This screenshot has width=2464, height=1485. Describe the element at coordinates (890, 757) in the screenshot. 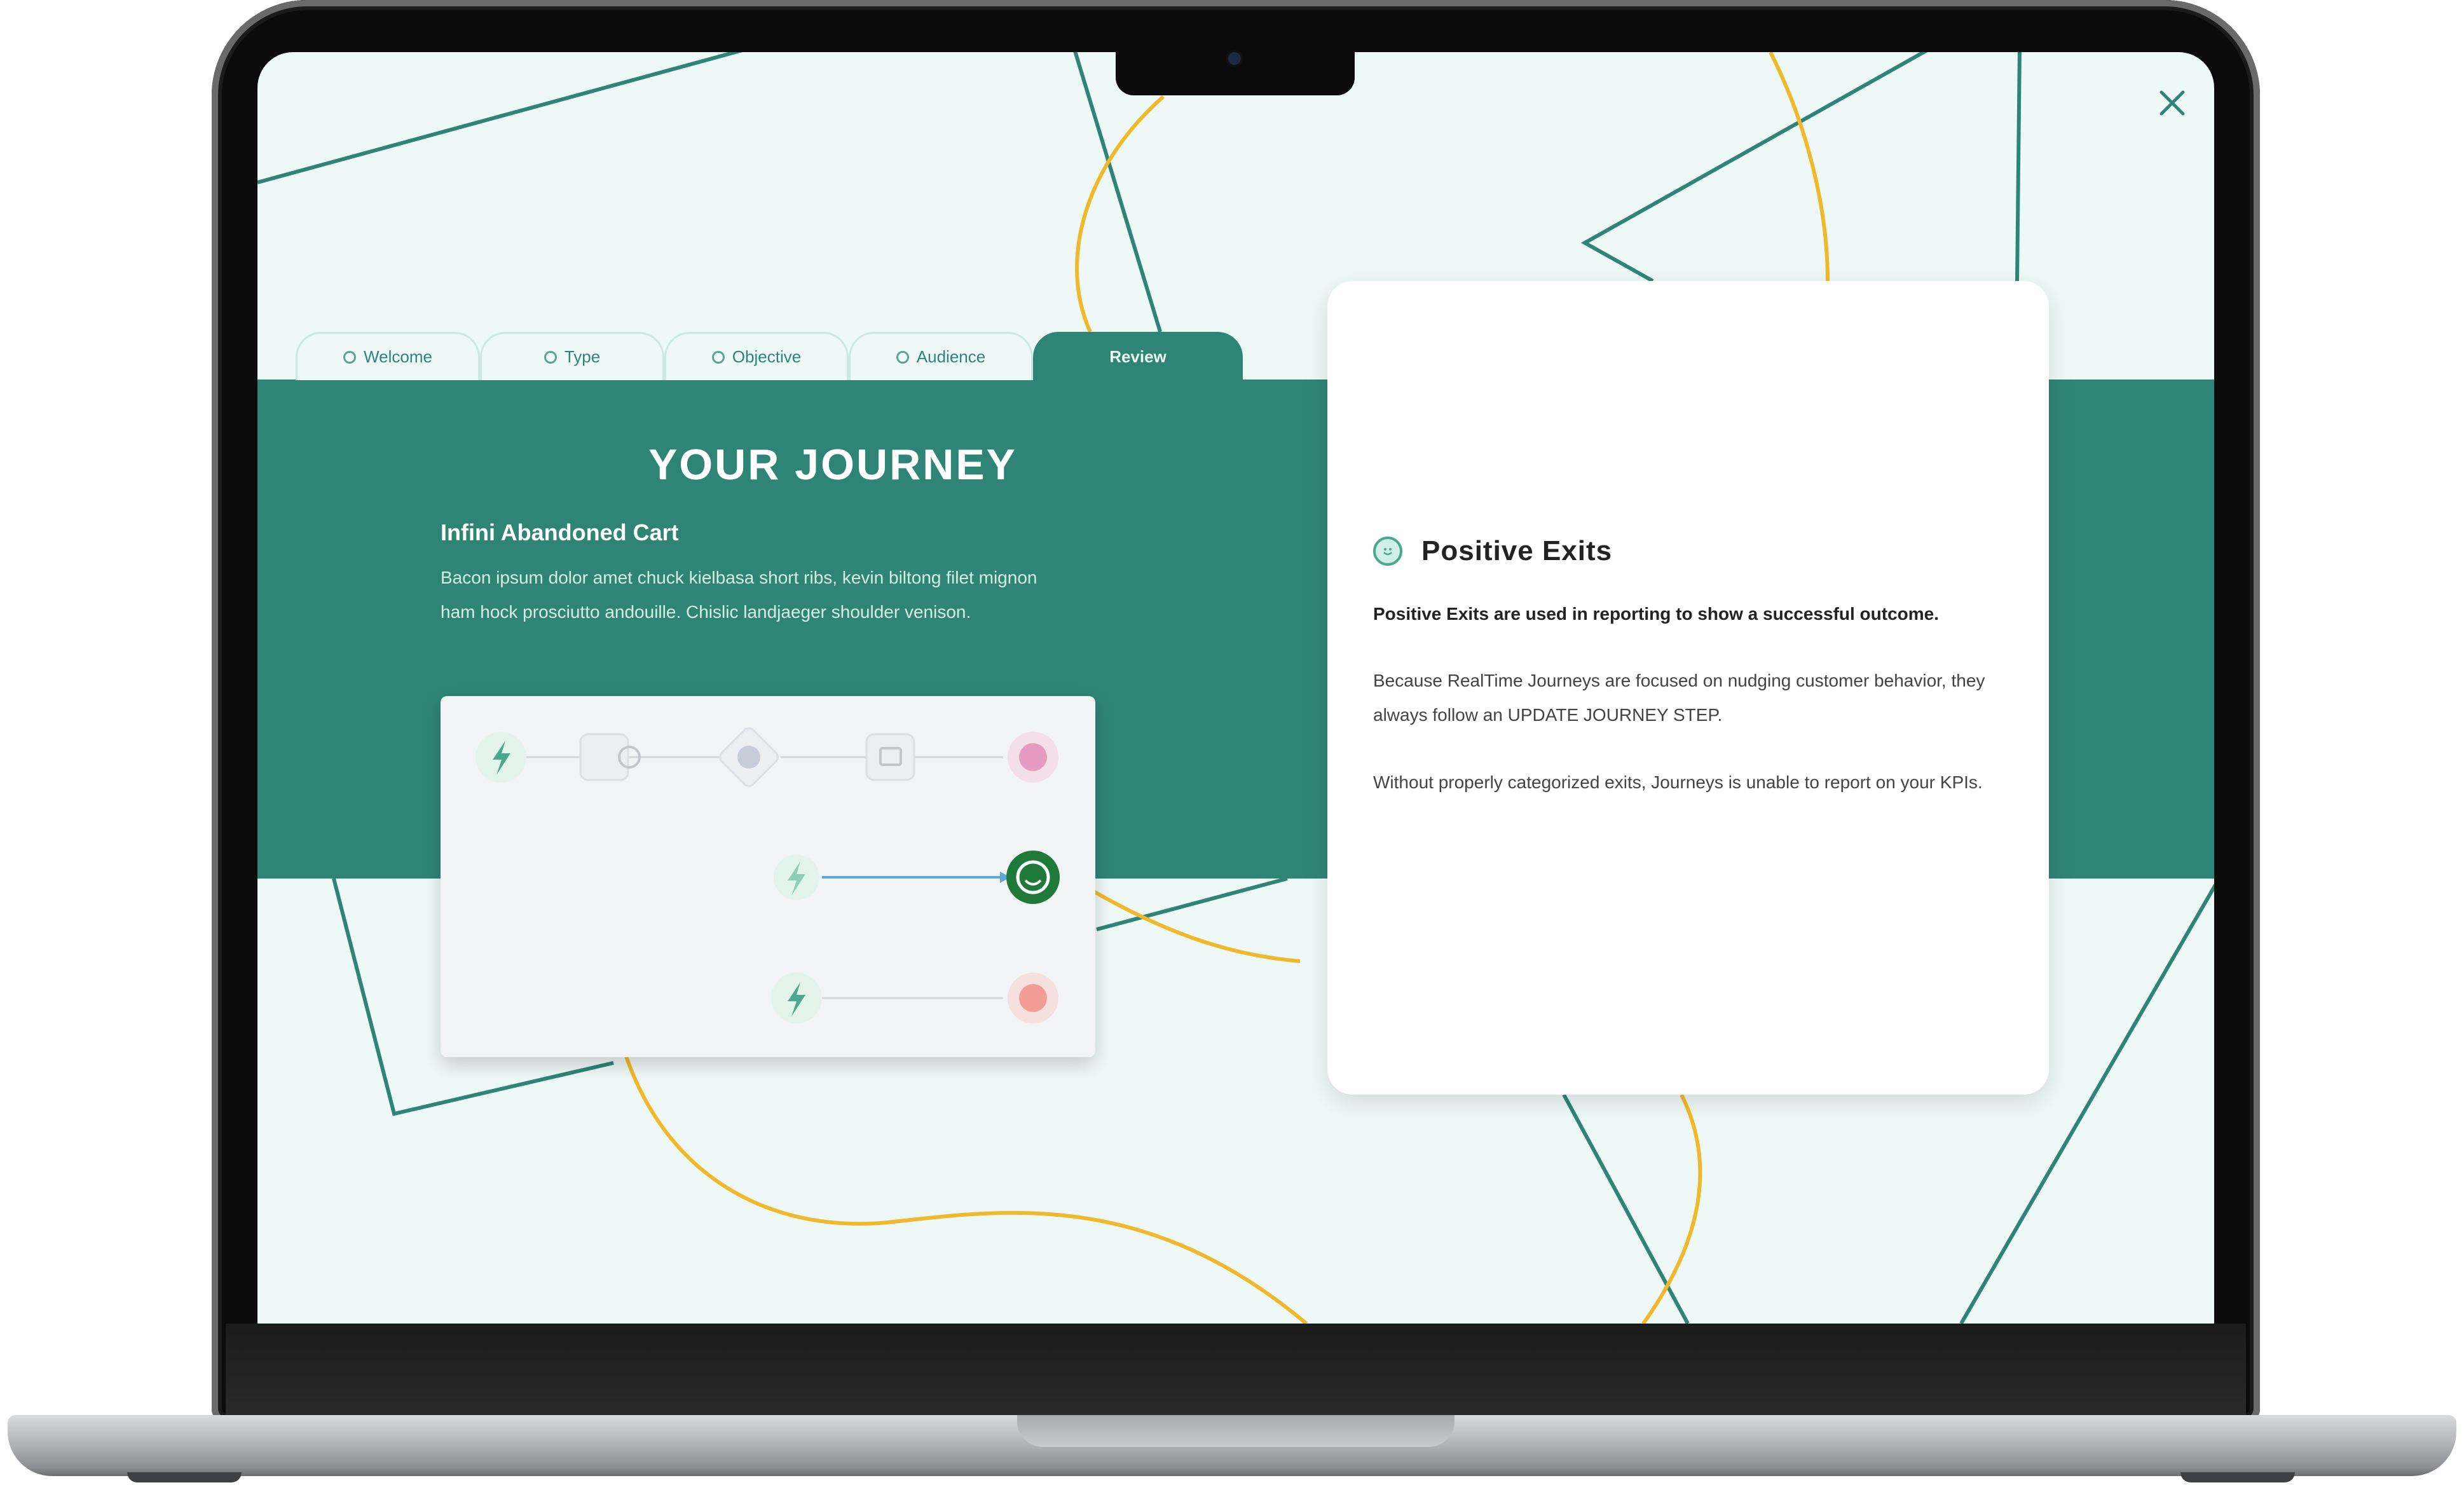

I see `message-node` at that location.